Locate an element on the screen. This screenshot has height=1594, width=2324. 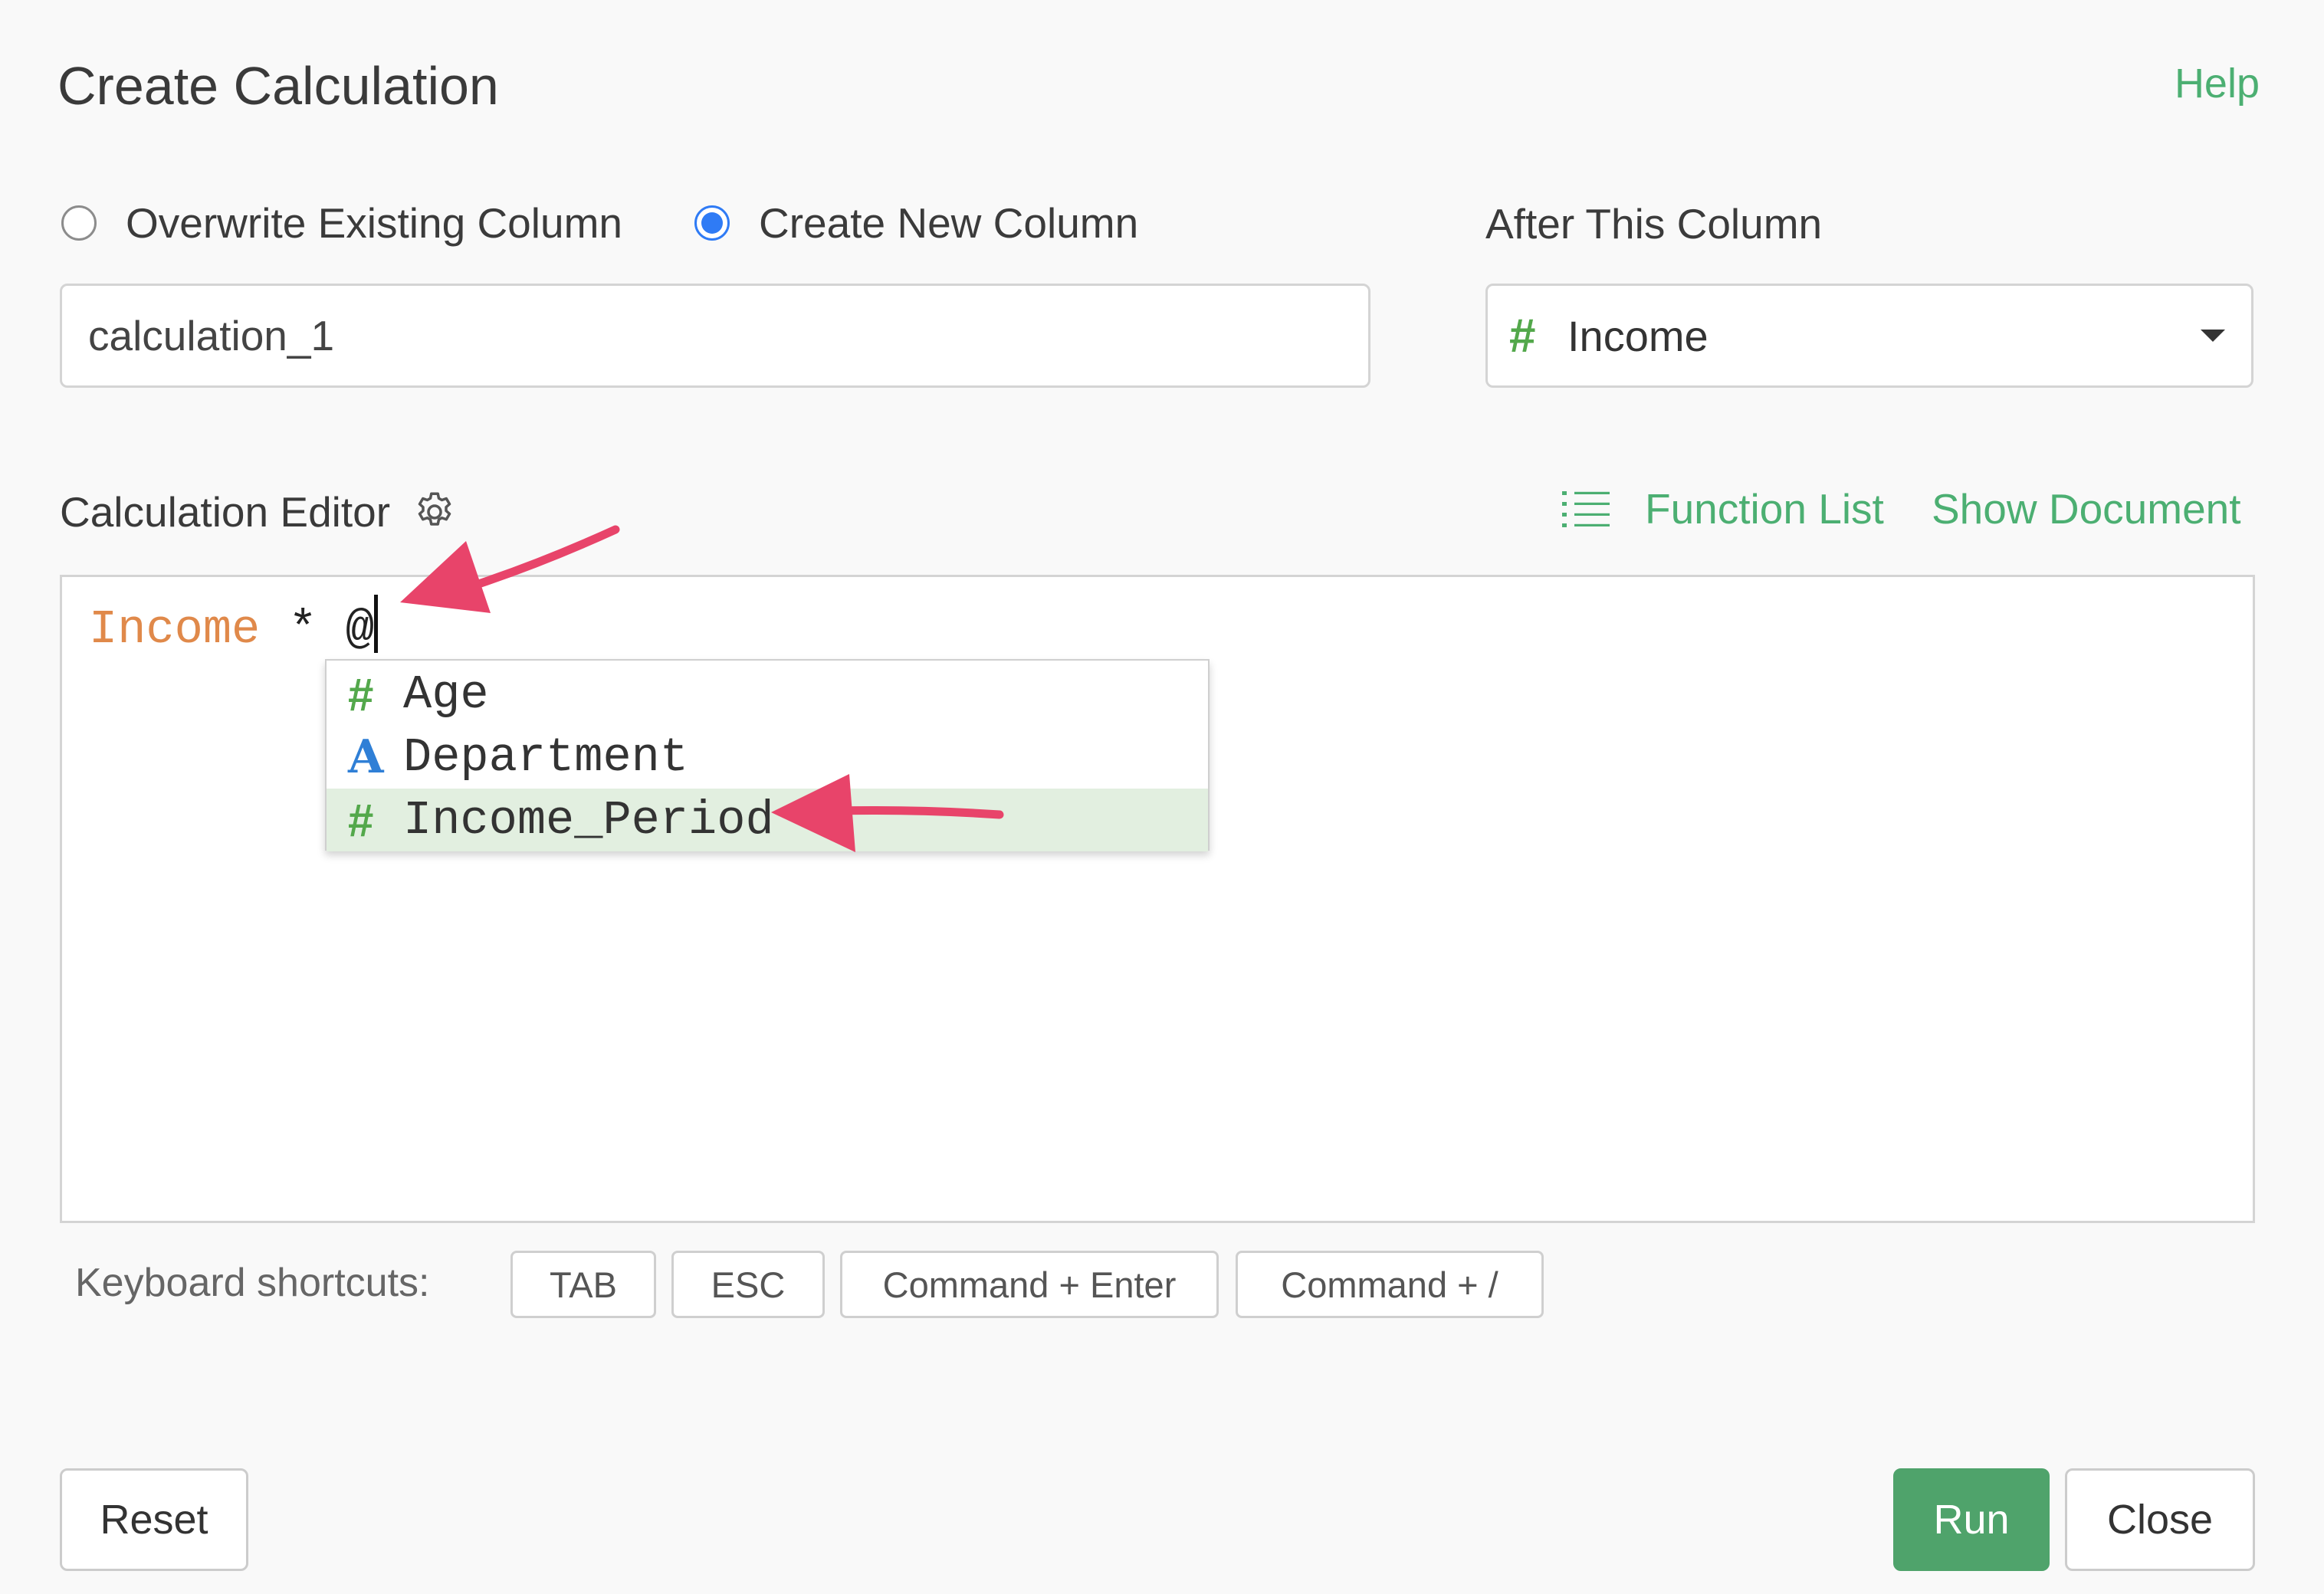
keyboard-shortcuts-label: Keyboard shortcuts: is located at coordinates (252, 1283).